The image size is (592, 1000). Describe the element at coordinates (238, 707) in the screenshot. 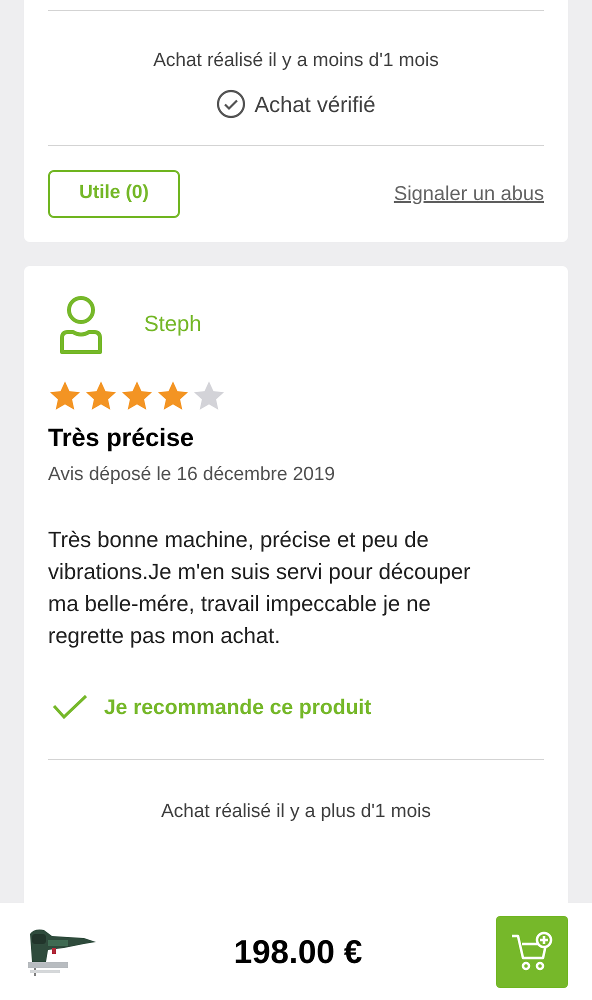

I see `recommend-label: Je recommande ce produit` at that location.